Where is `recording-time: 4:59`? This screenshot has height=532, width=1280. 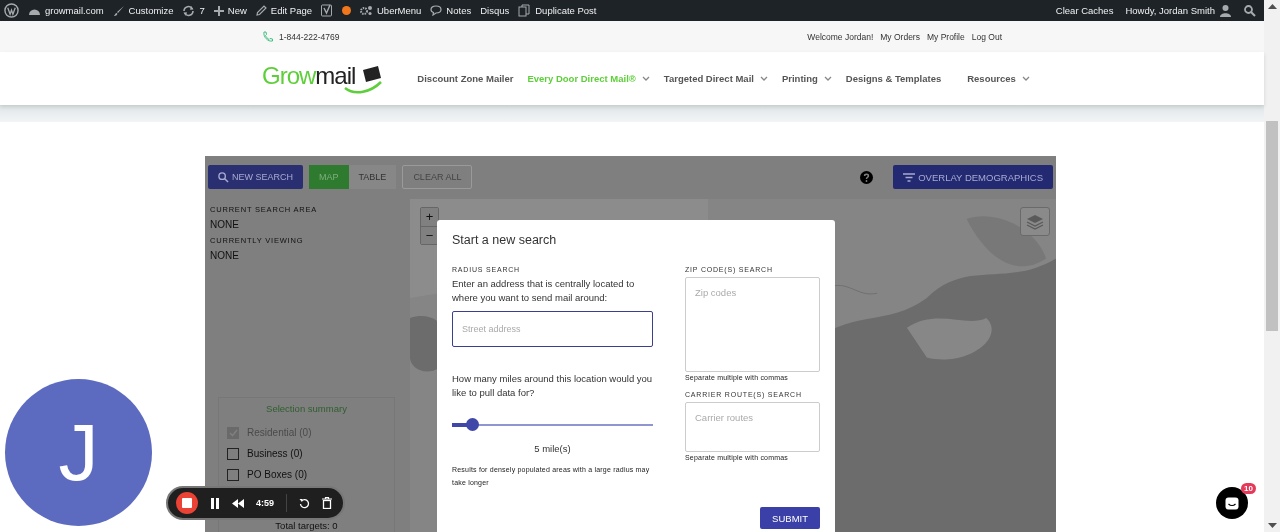 recording-time: 4:59 is located at coordinates (265, 503).